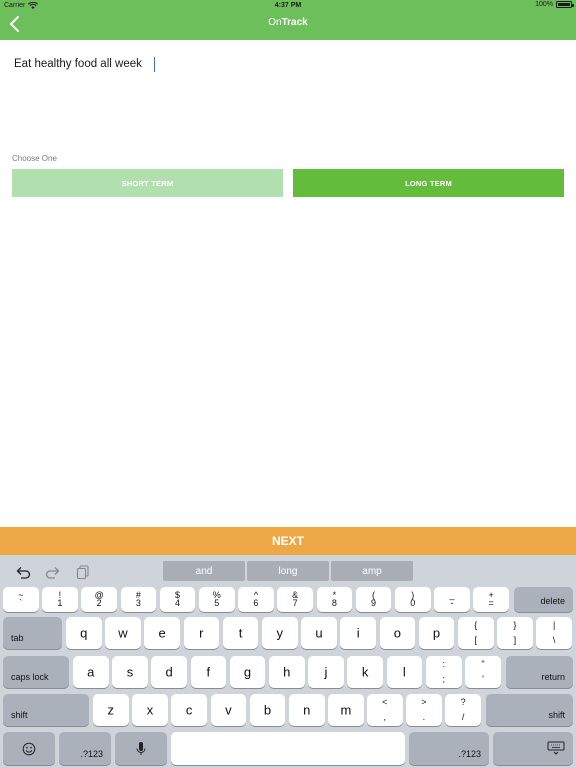  What do you see at coordinates (483, 672) in the screenshot?
I see `key-punct-1: " '` at bounding box center [483, 672].